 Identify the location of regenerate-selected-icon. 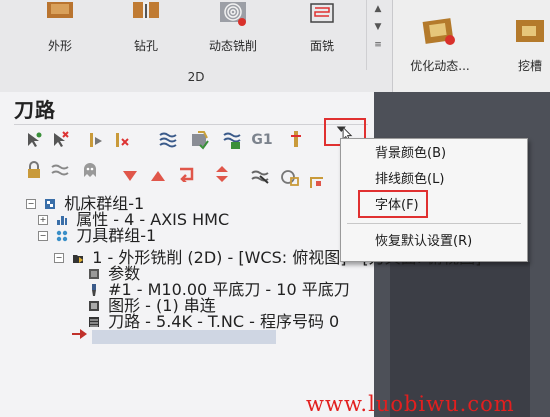
(96, 140).